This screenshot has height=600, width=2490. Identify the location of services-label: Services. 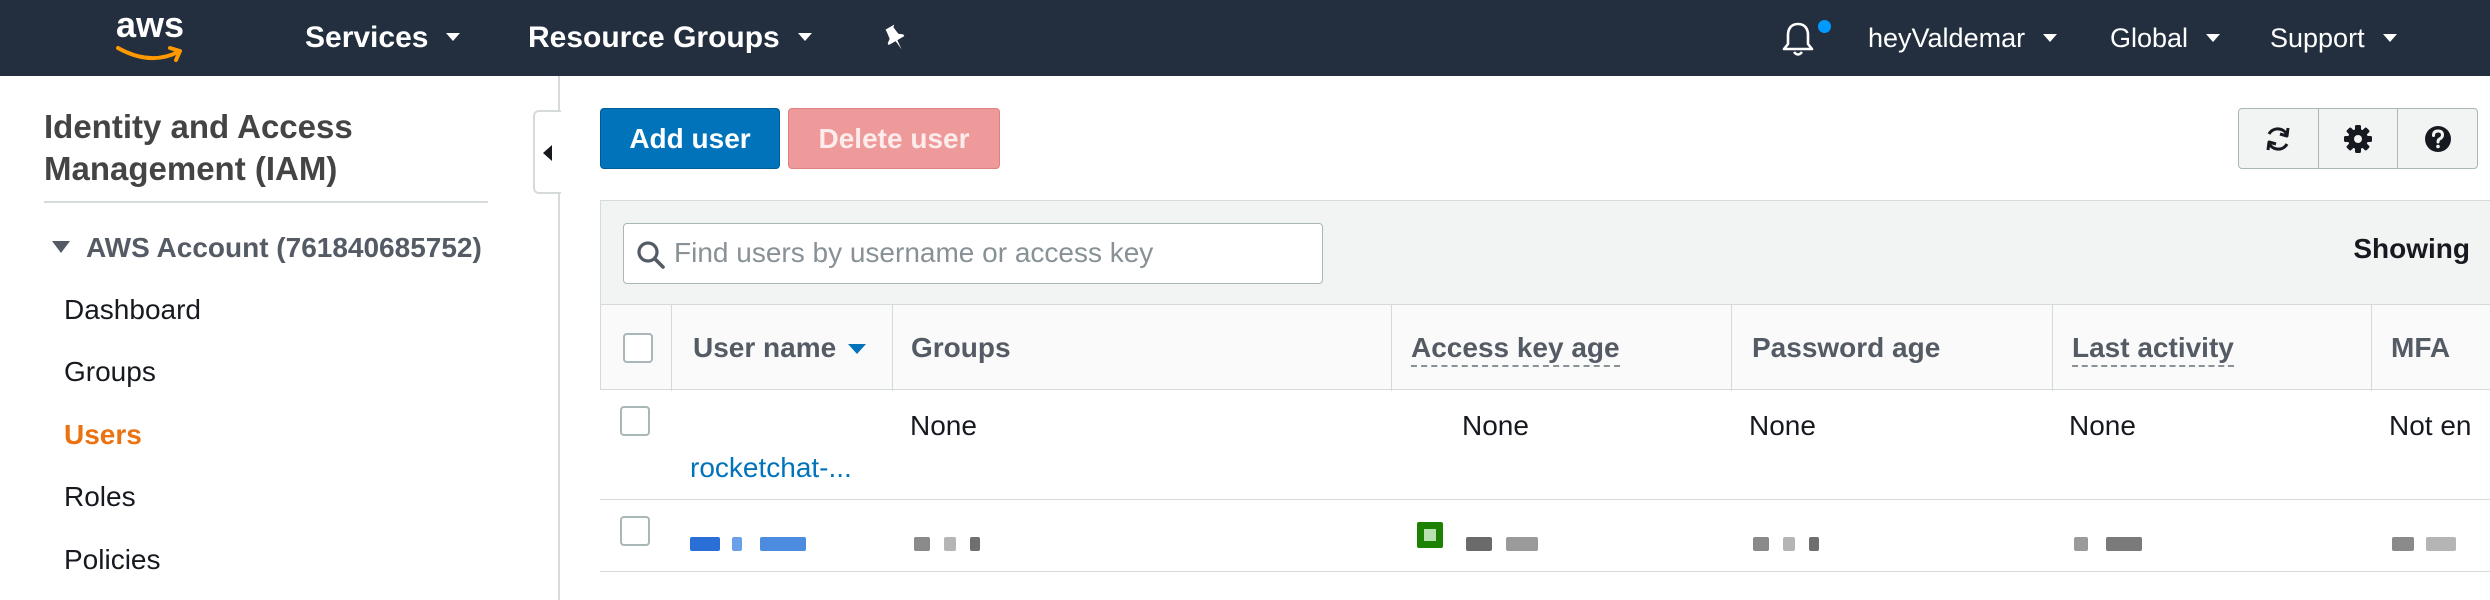
(367, 37).